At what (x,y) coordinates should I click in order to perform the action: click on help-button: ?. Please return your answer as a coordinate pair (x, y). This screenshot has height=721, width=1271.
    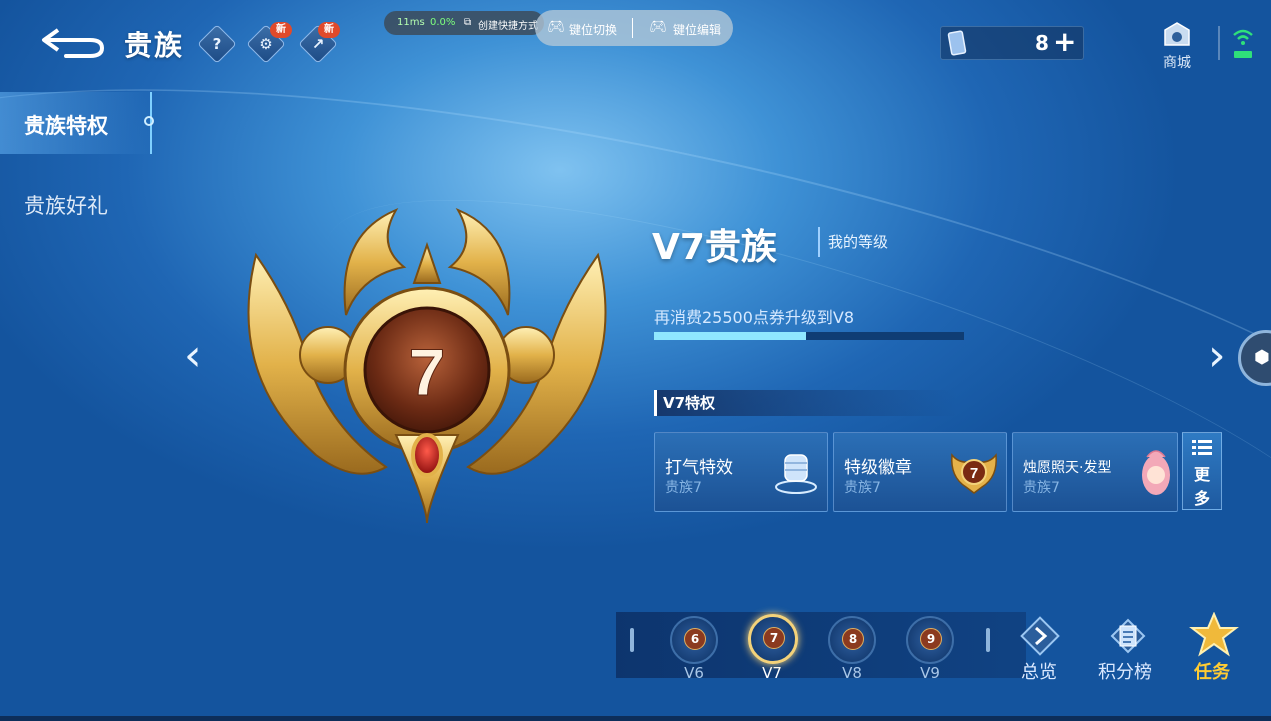
    Looking at the image, I should click on (217, 44).